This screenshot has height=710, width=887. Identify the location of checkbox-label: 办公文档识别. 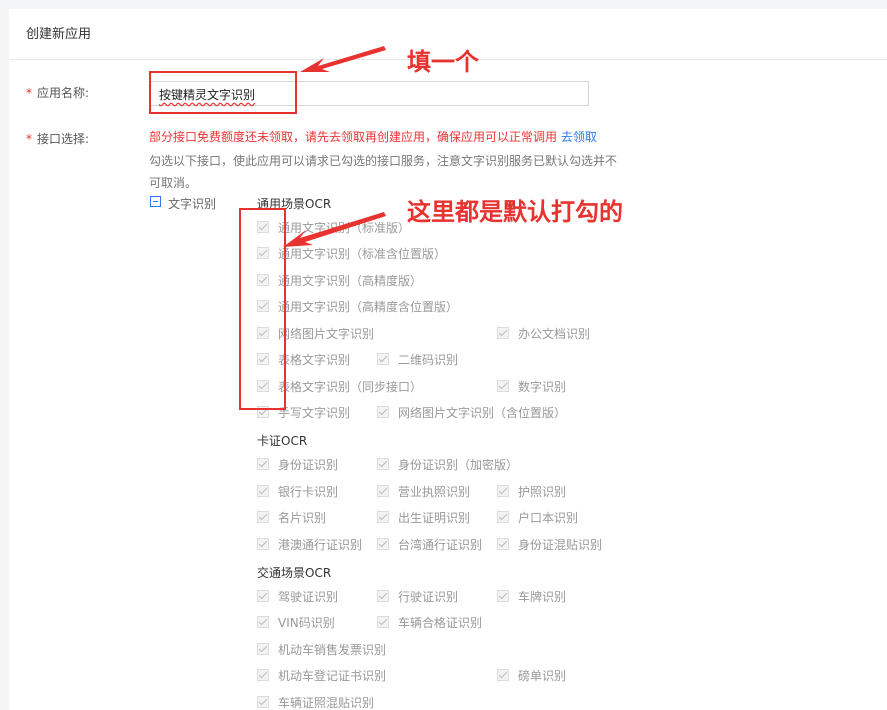
(554, 333).